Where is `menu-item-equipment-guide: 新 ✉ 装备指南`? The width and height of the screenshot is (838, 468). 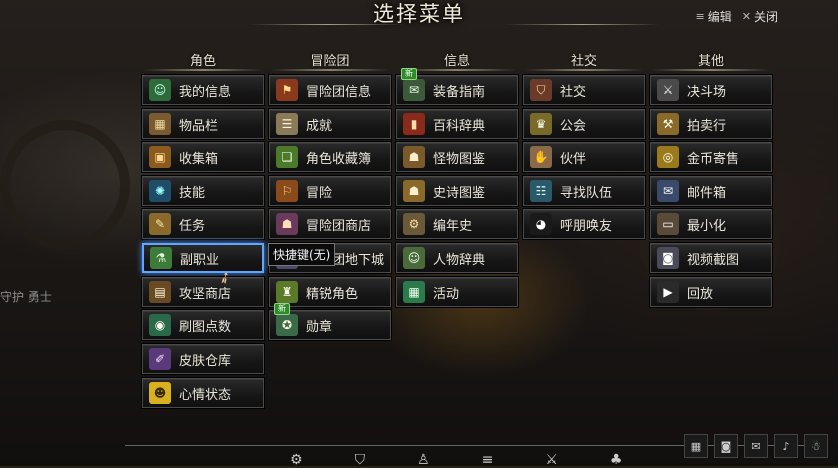 menu-item-equipment-guide: 新 ✉ 装备指南 is located at coordinates (457, 86).